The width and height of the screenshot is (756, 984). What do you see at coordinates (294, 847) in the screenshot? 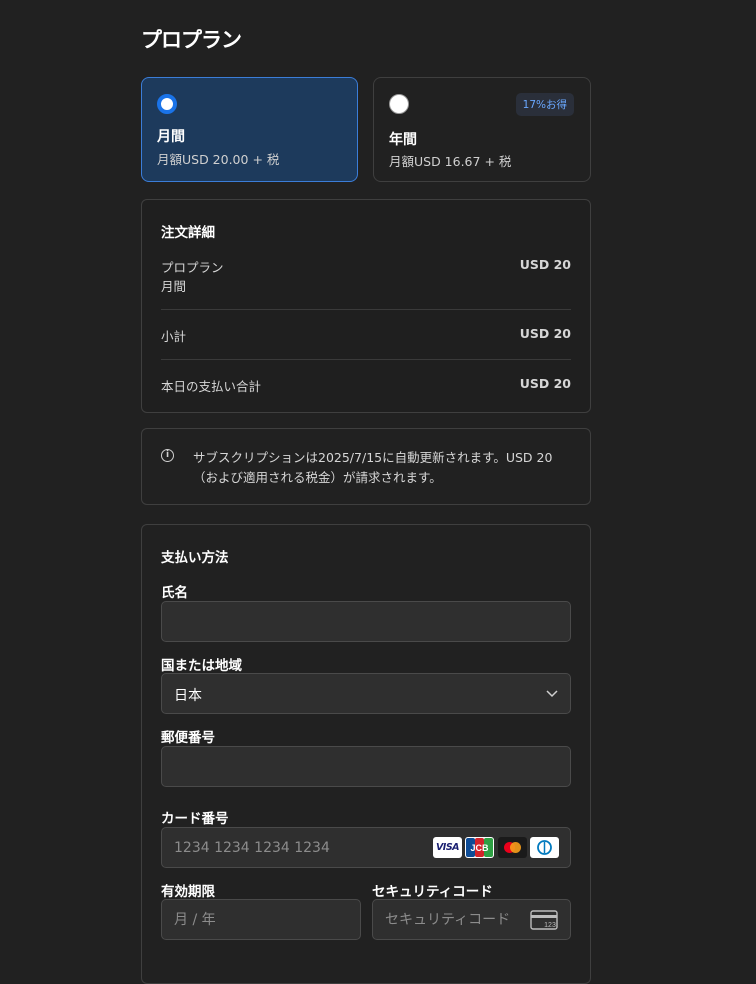
I see `card-number-input` at bounding box center [294, 847].